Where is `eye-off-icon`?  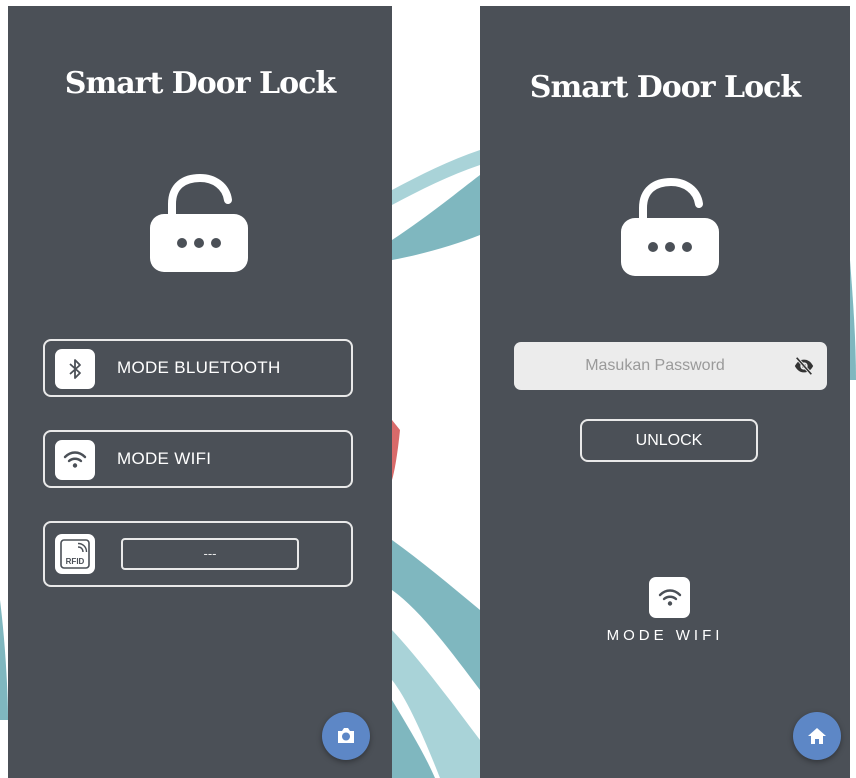
eye-off-icon is located at coordinates (804, 366).